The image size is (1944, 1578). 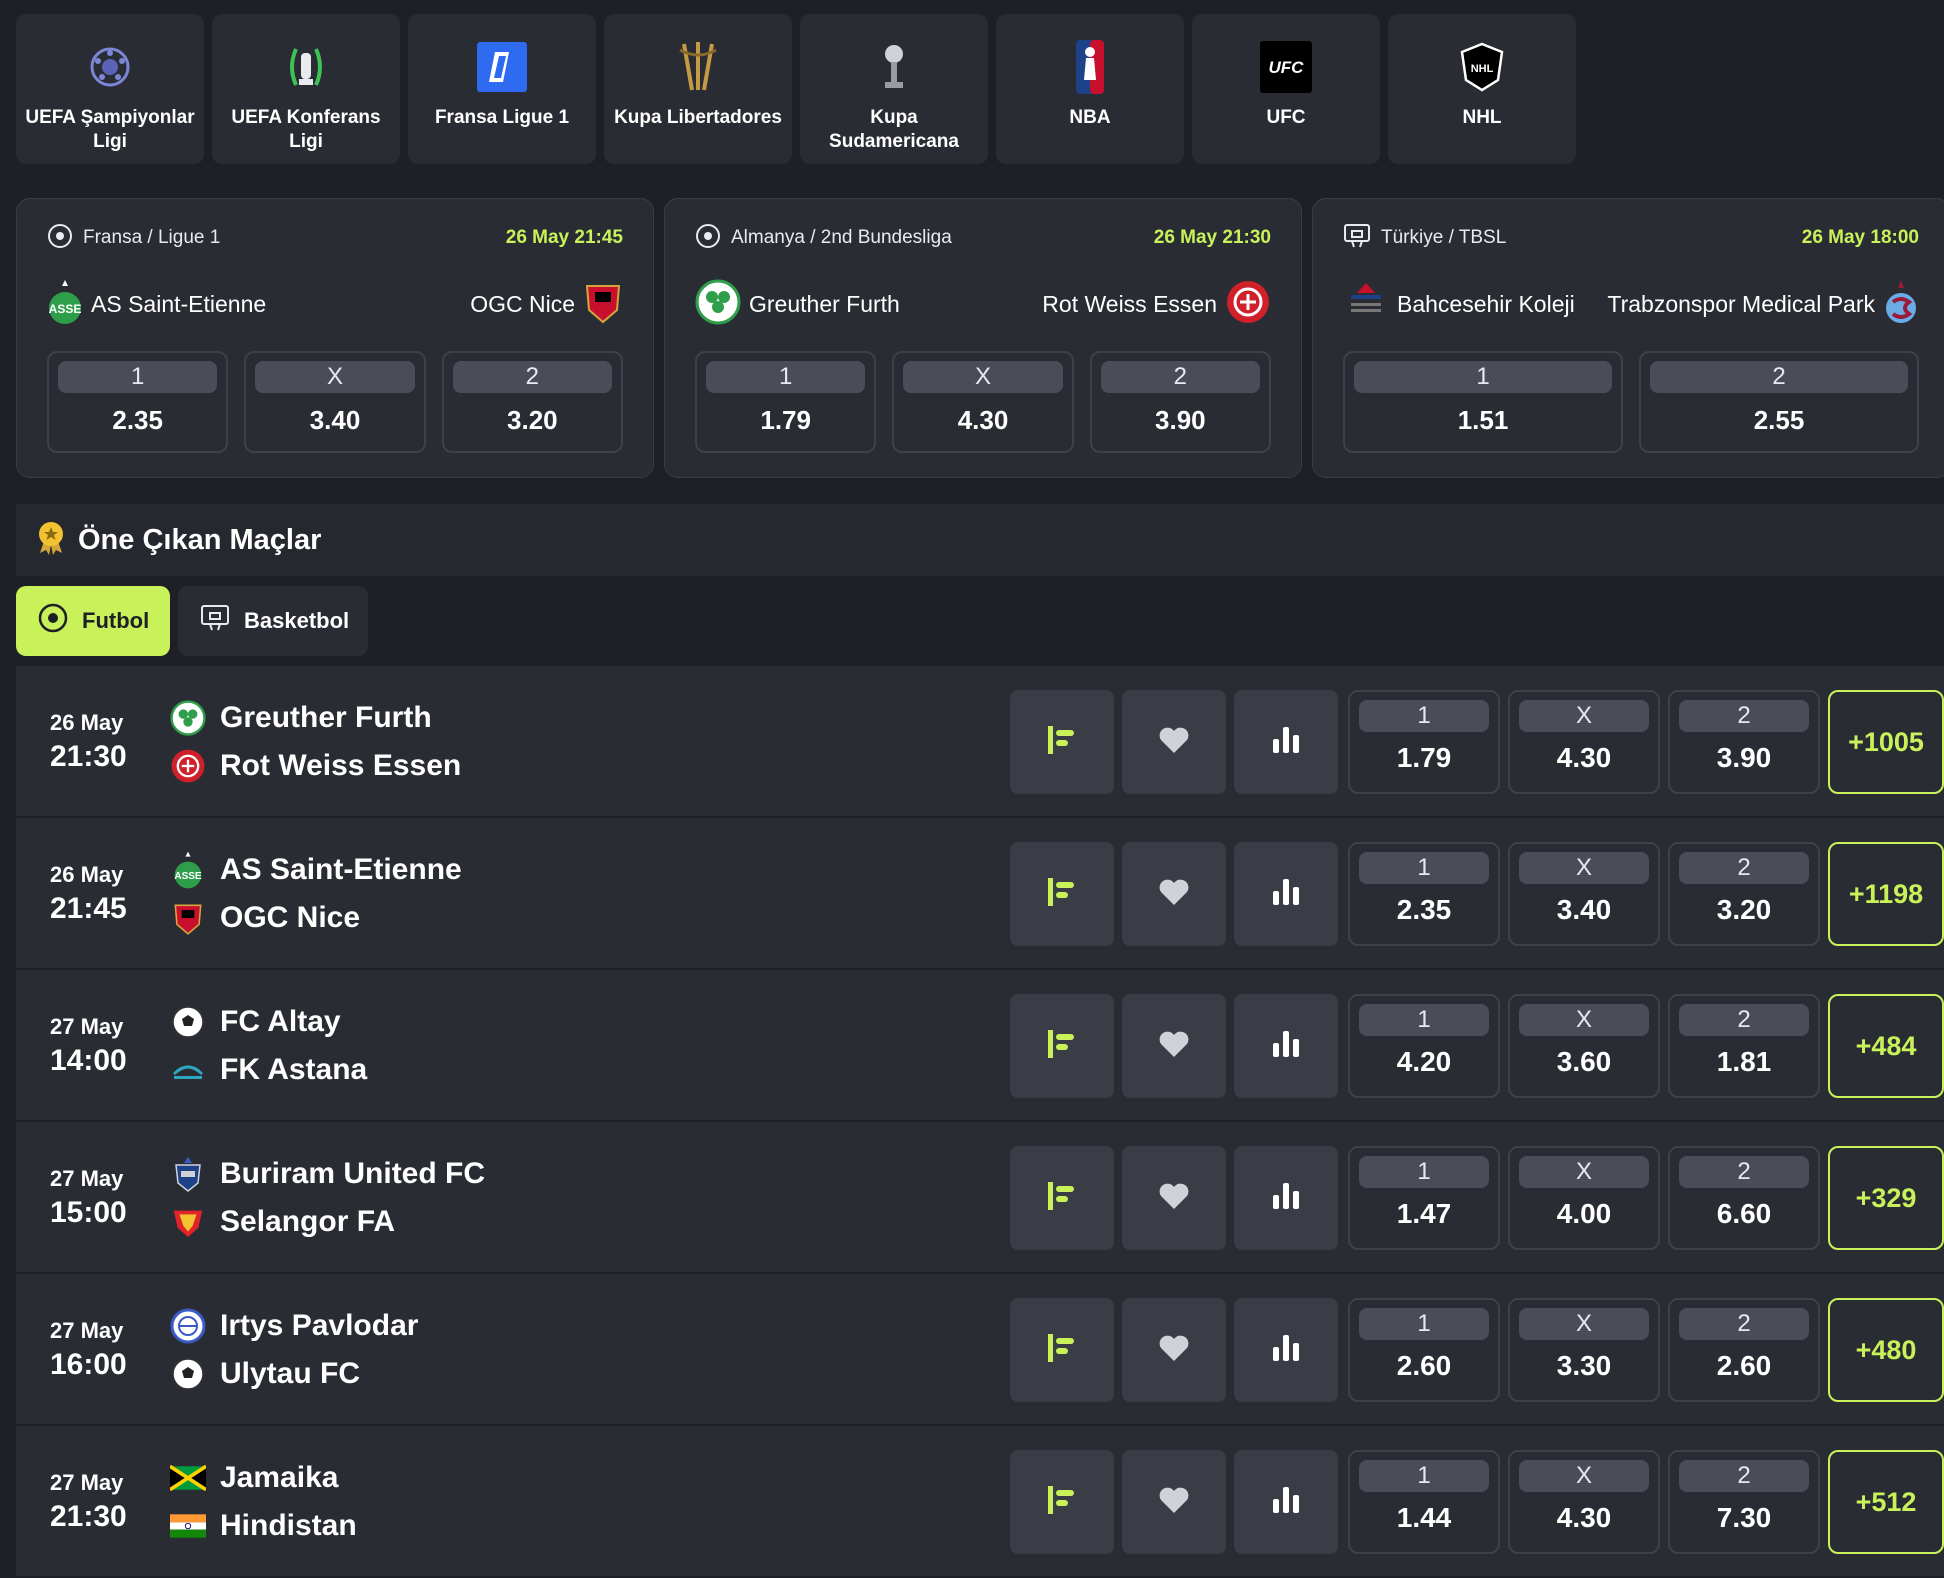 I want to click on more-markets-button: +484, so click(x=1886, y=1046).